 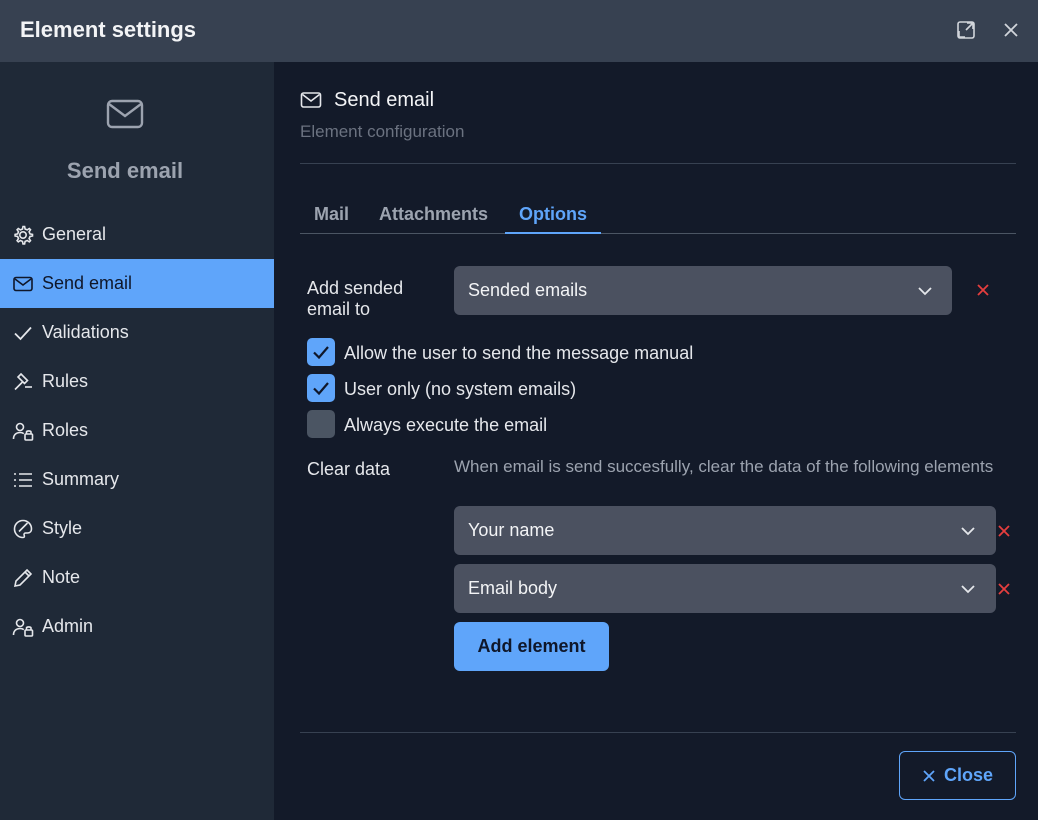 I want to click on sidebar-item-summary: Summary, so click(x=137, y=479).